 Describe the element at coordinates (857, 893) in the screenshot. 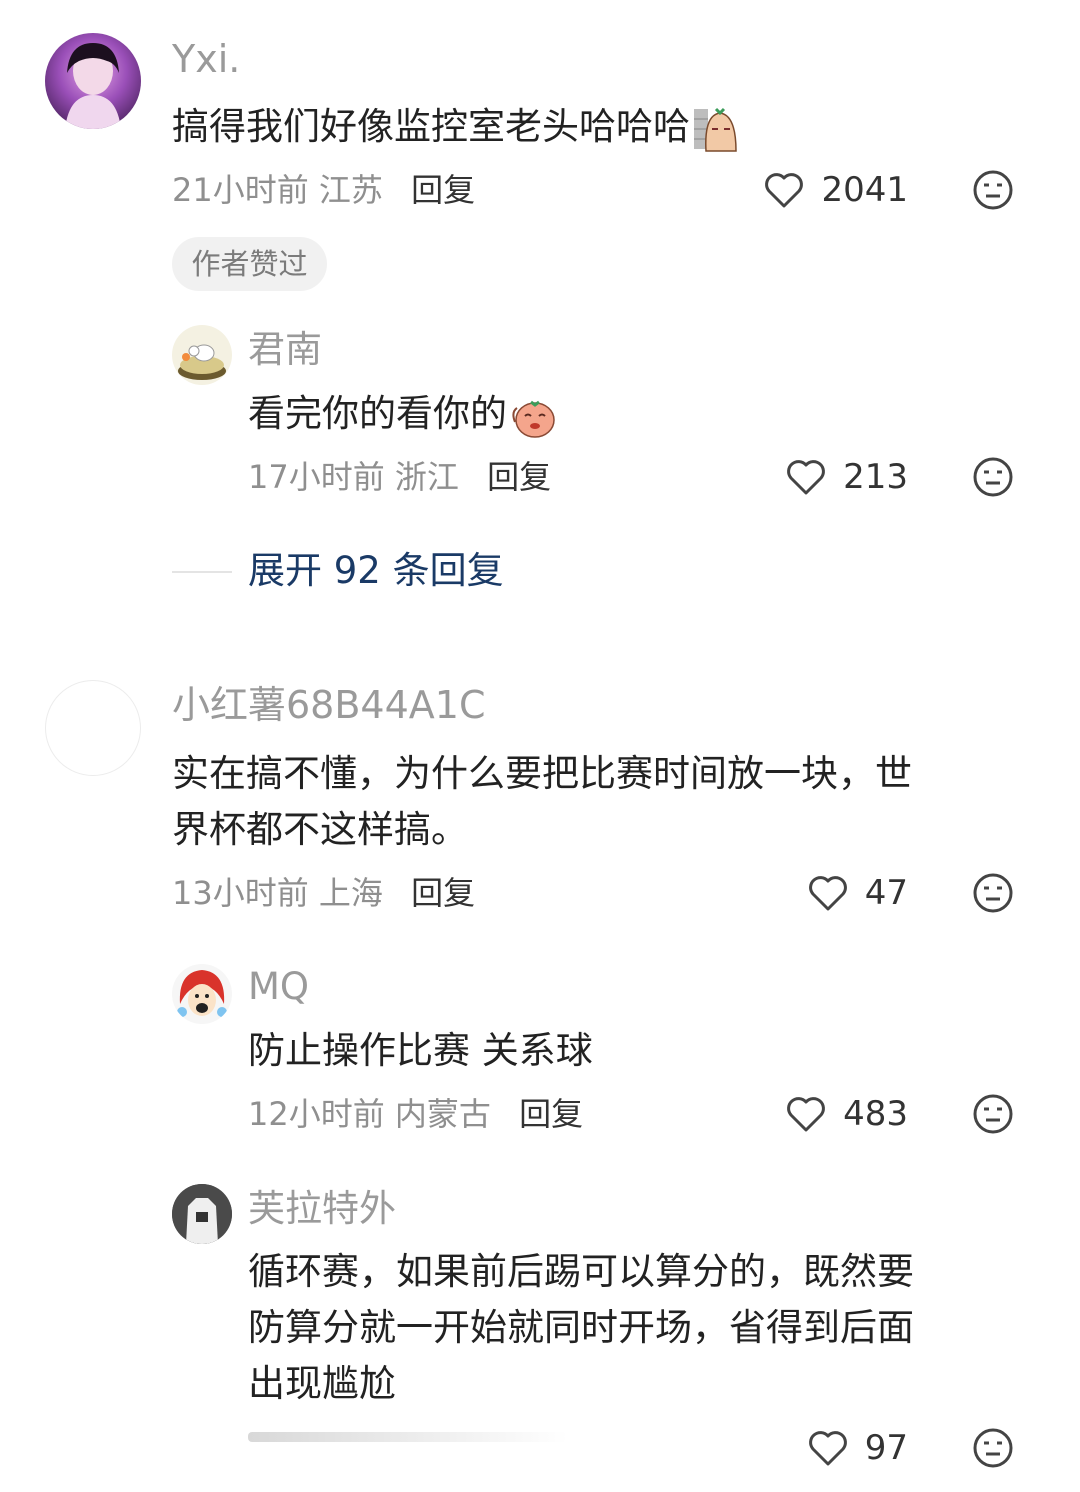

I see `like-button: 47` at that location.